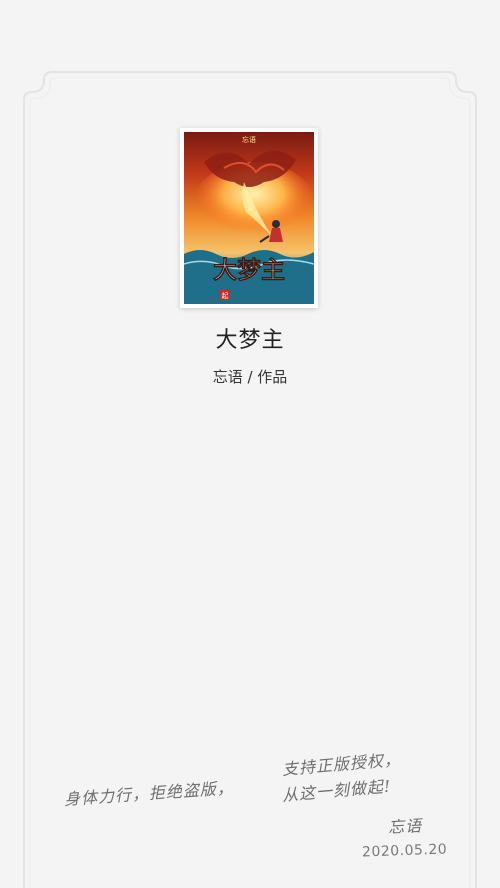  I want to click on cover-title-art: 大梦主, so click(249, 269).